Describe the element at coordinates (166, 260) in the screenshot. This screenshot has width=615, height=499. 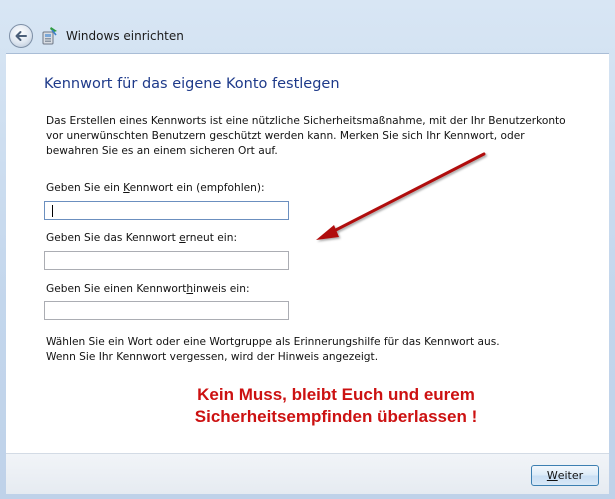
I see `confirm-password-input` at that location.